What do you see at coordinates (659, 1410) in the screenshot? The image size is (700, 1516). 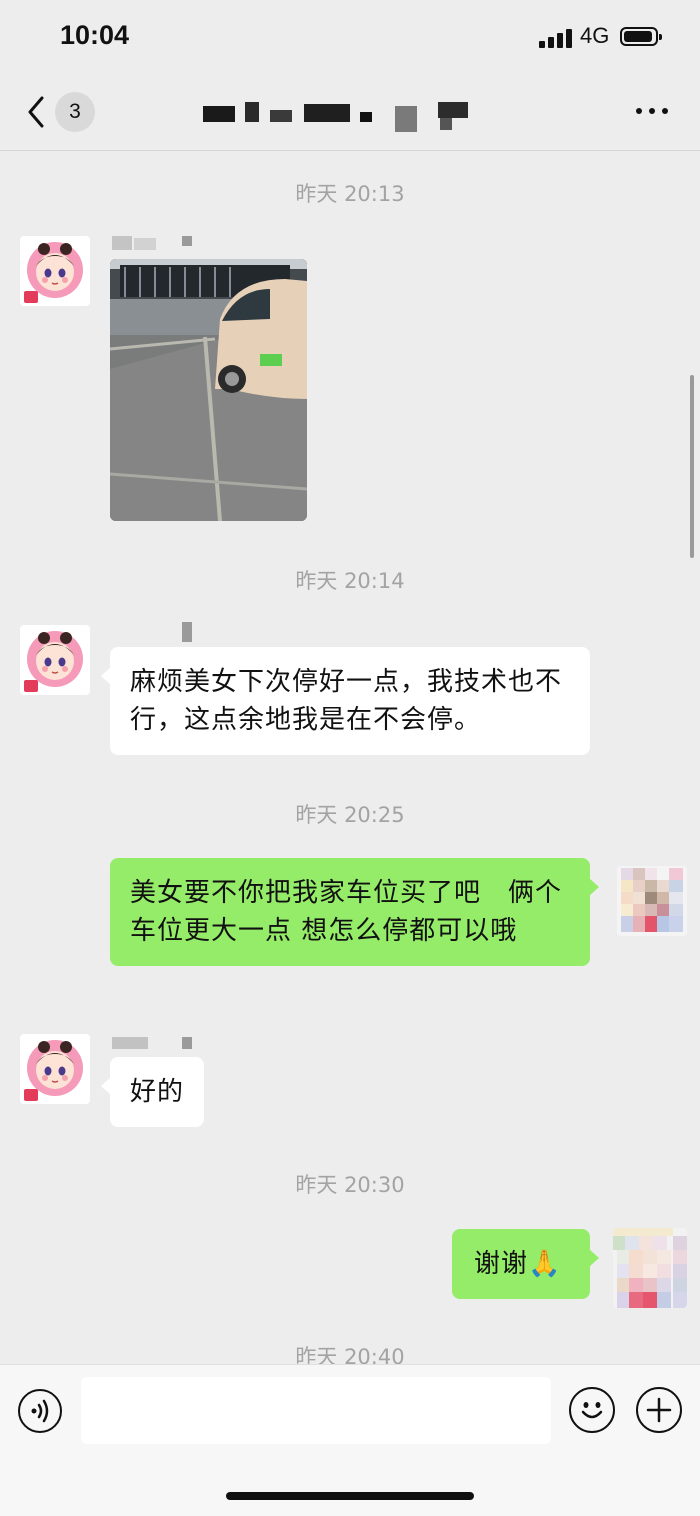 I see `plus-icon` at bounding box center [659, 1410].